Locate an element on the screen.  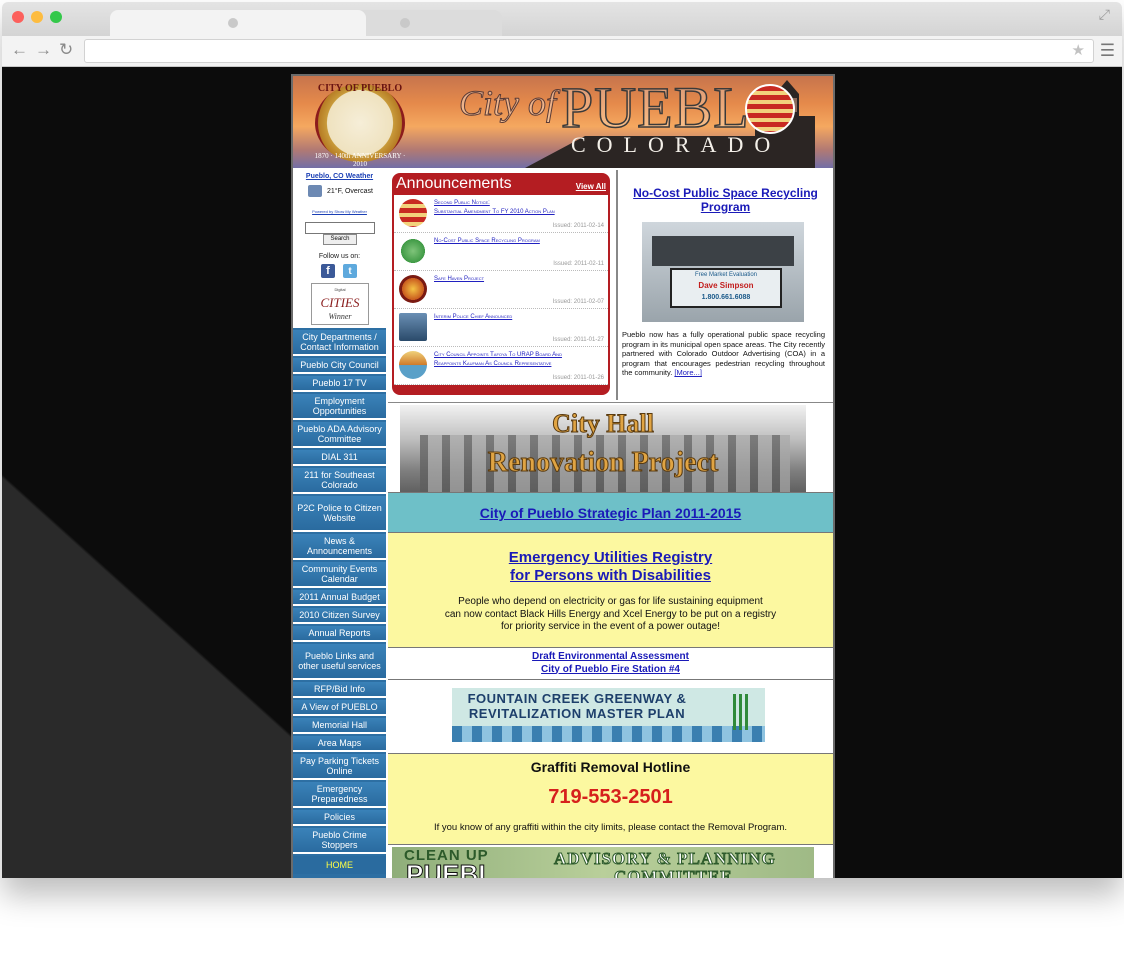
city-seal-logo is located at coordinates (360, 123).